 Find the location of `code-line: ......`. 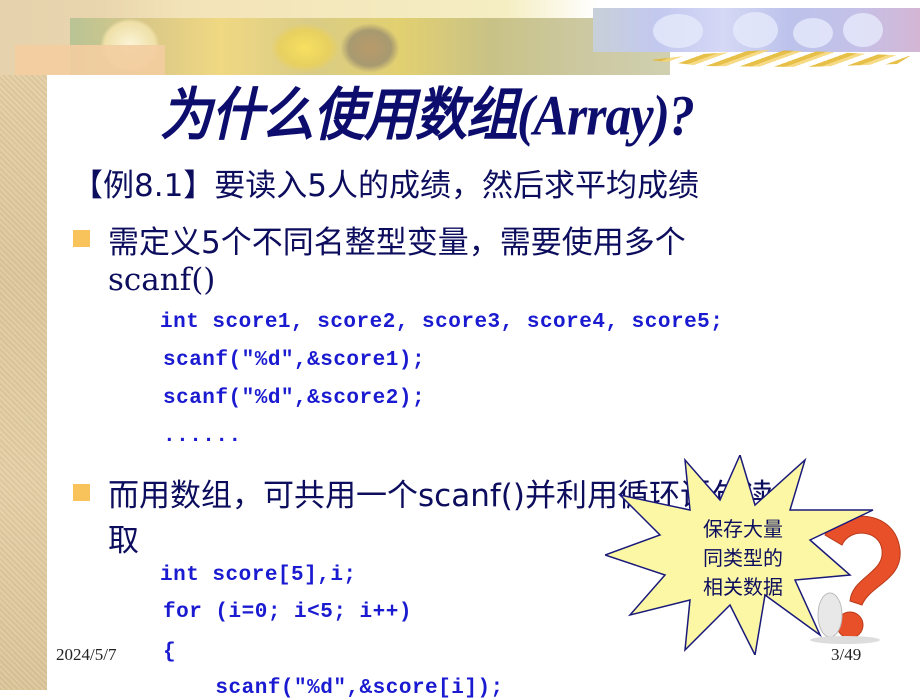

code-line: ...... is located at coordinates (202, 436).